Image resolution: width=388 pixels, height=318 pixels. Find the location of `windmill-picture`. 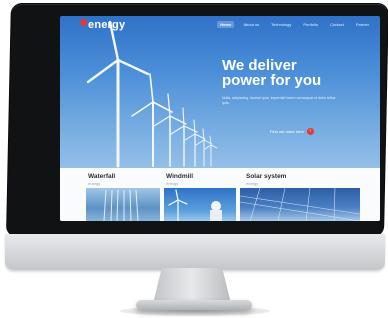

windmill-picture is located at coordinates (195, 205).